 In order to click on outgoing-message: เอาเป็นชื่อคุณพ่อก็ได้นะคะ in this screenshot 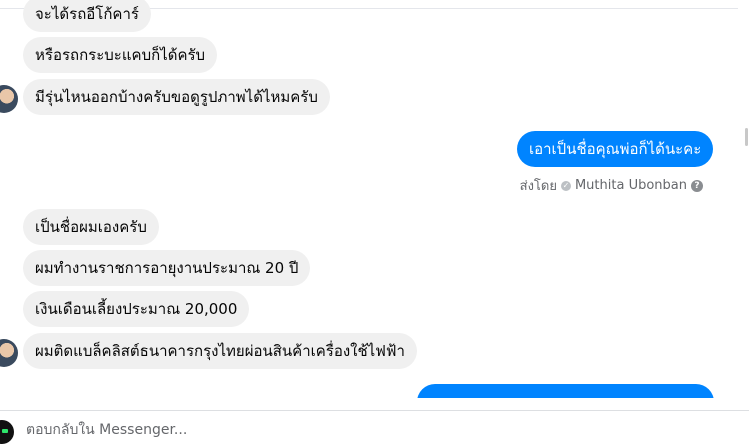, I will do `click(615, 149)`.